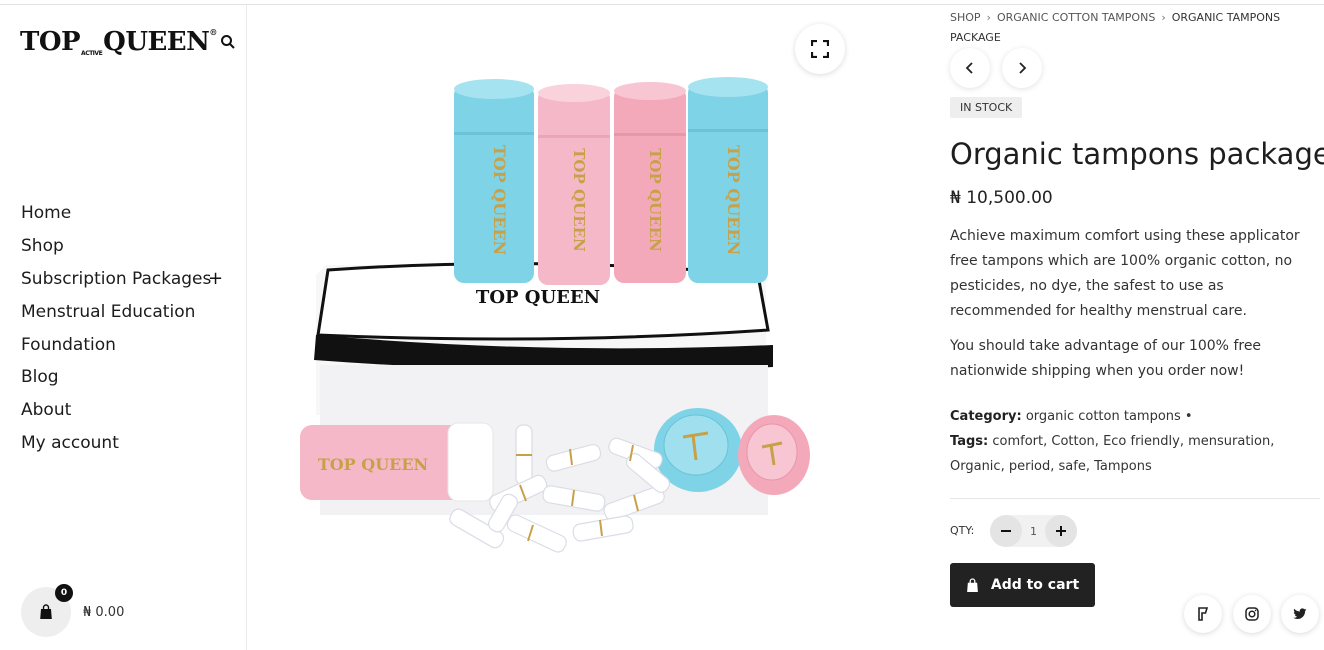 The width and height of the screenshot is (1324, 650). I want to click on lying-tube: TOP QUEEN, so click(397, 462).